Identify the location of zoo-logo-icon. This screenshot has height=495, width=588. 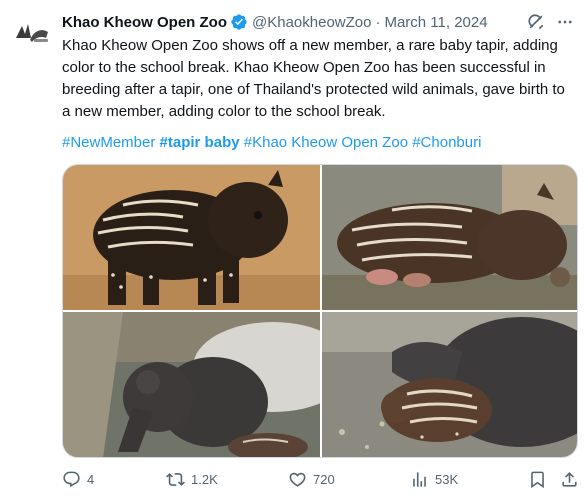
(32, 33).